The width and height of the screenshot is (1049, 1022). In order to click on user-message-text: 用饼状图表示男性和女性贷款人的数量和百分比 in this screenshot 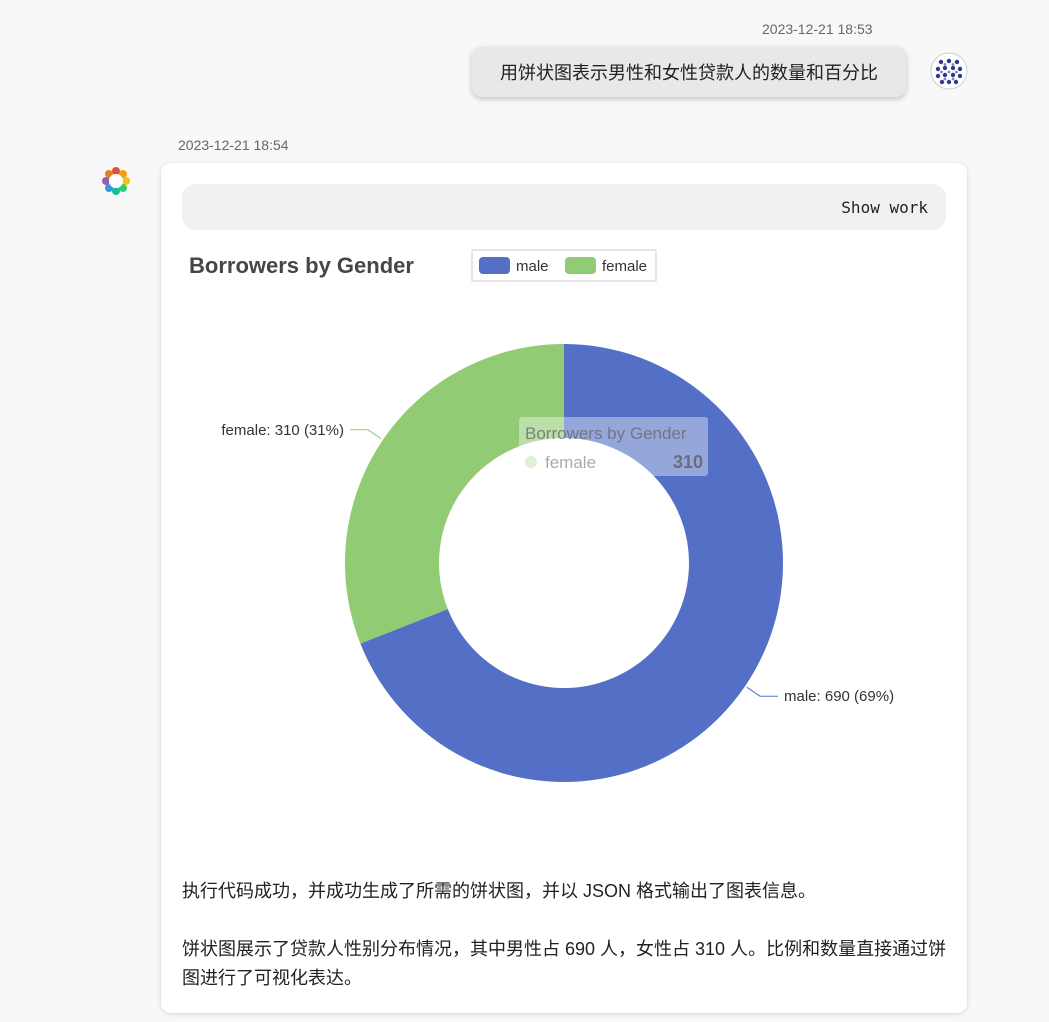, I will do `click(689, 73)`.